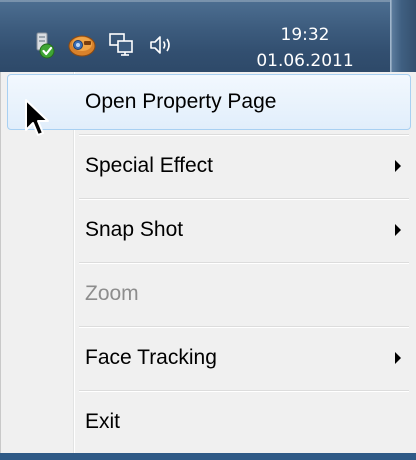 The image size is (416, 460). Describe the element at coordinates (209, 422) in the screenshot. I see `menu-item-exit: Exit` at that location.